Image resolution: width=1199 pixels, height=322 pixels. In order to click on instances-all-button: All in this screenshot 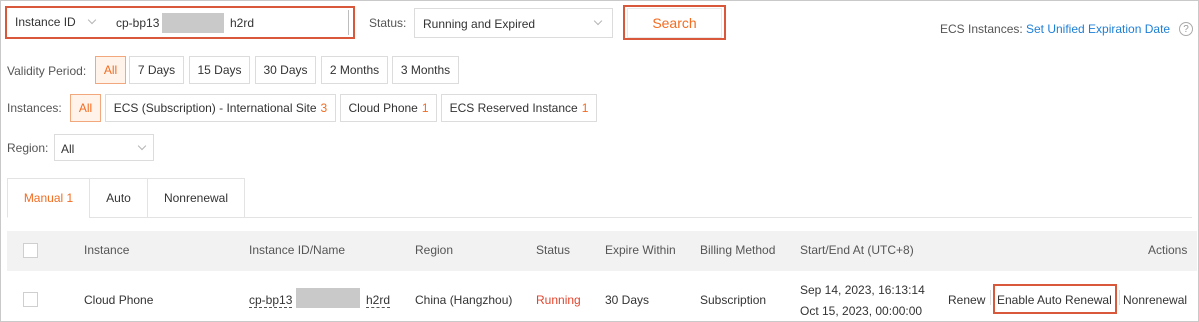, I will do `click(85, 108)`.